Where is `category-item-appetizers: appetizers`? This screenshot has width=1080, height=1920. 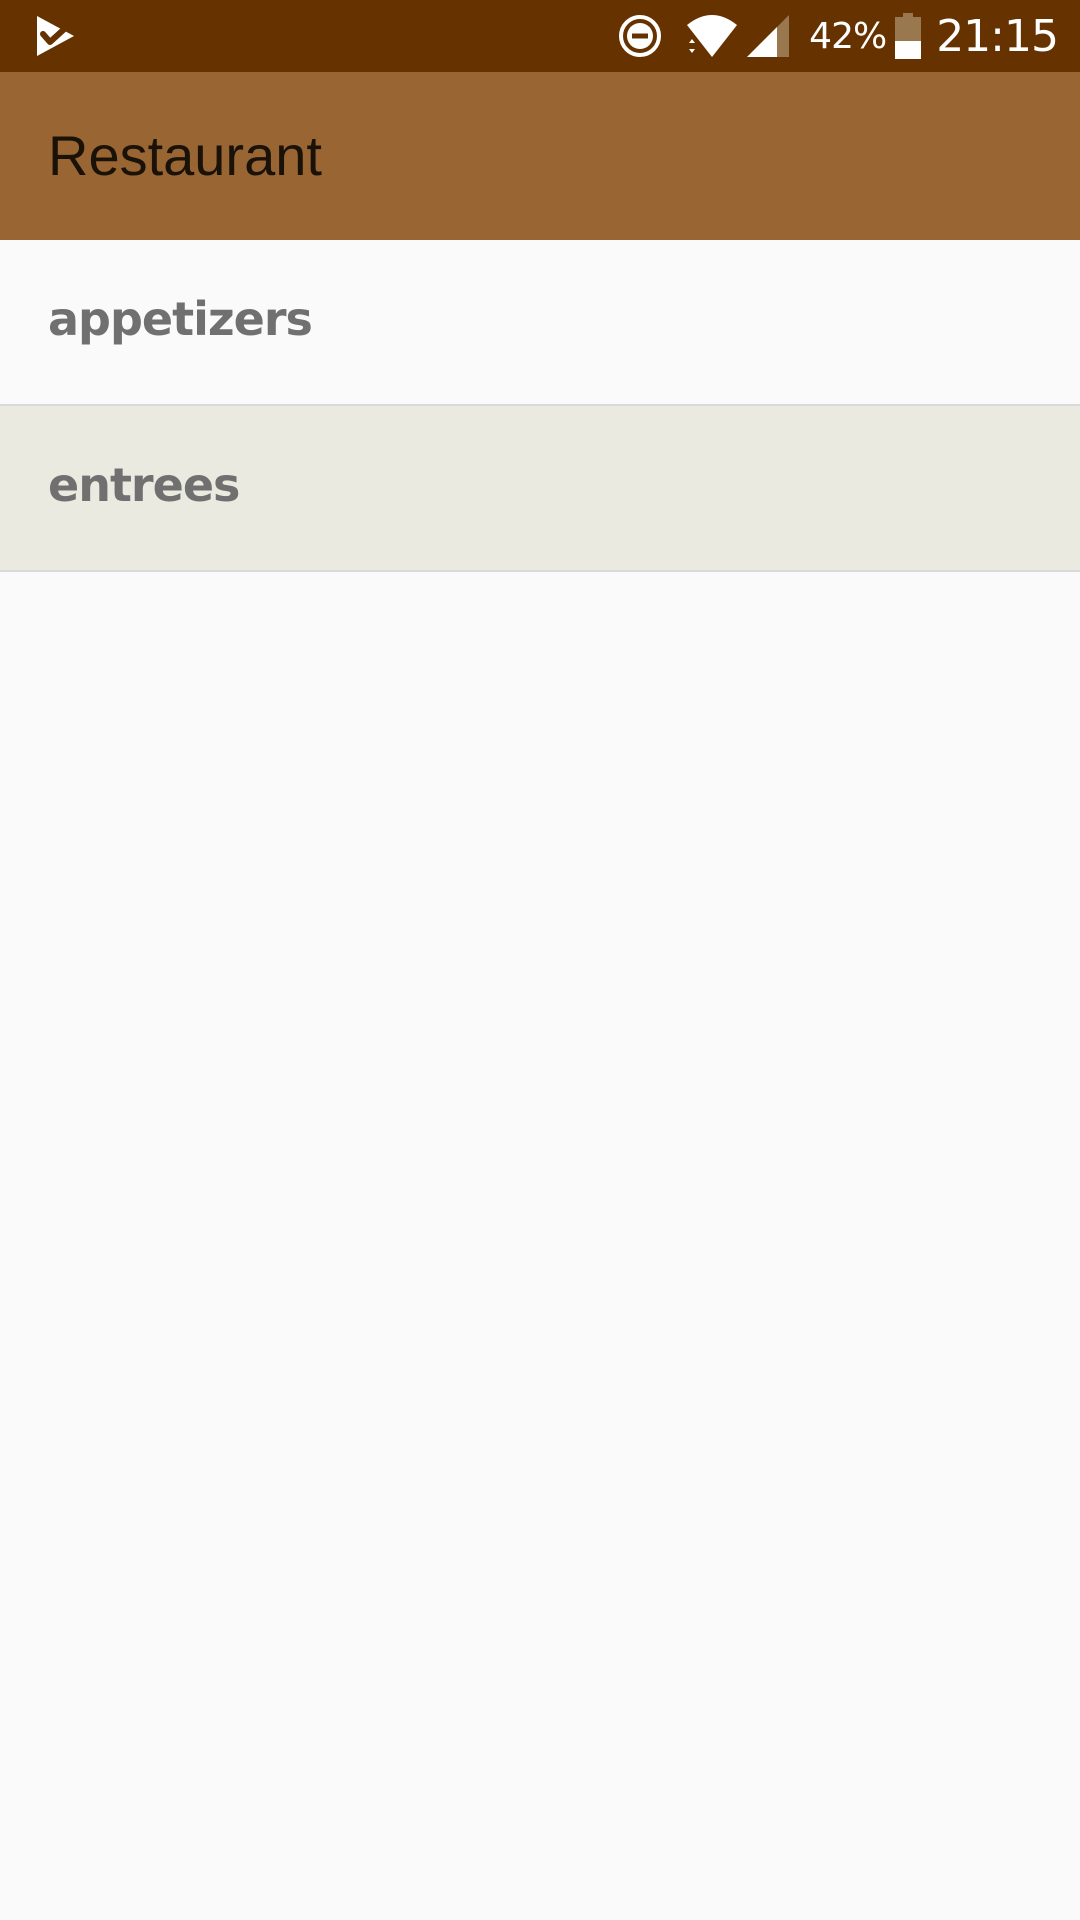 category-item-appetizers: appetizers is located at coordinates (540, 323).